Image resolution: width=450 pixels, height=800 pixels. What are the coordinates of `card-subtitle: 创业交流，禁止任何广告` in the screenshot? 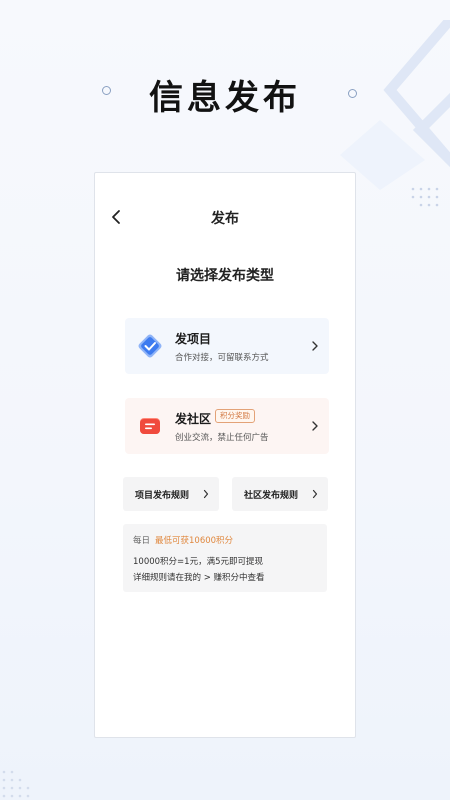 It's located at (222, 438).